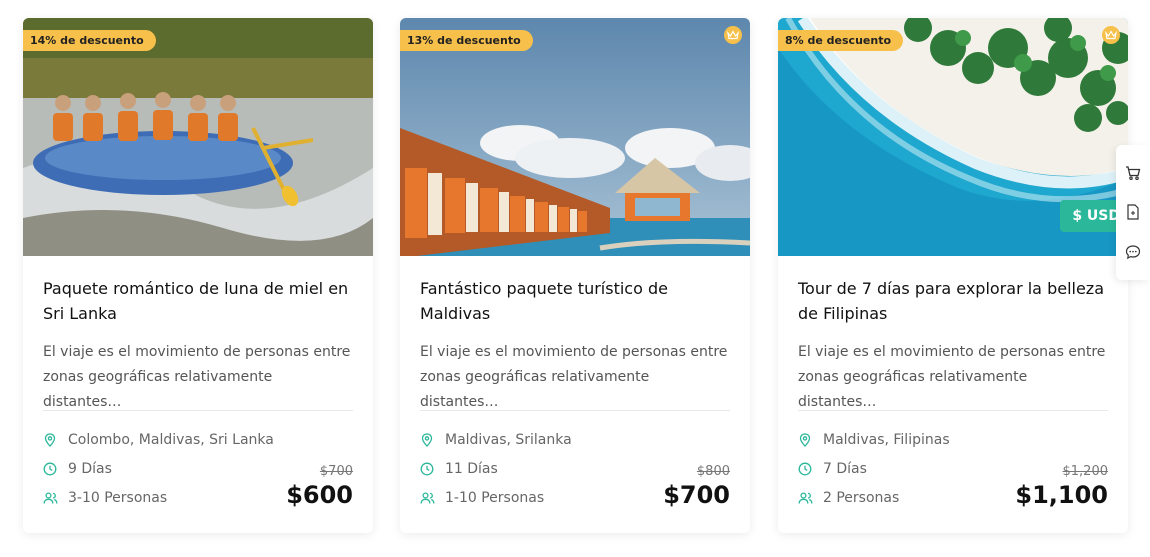 The width and height of the screenshot is (1150, 557). I want to click on current-price: $1,100, so click(1061, 495).